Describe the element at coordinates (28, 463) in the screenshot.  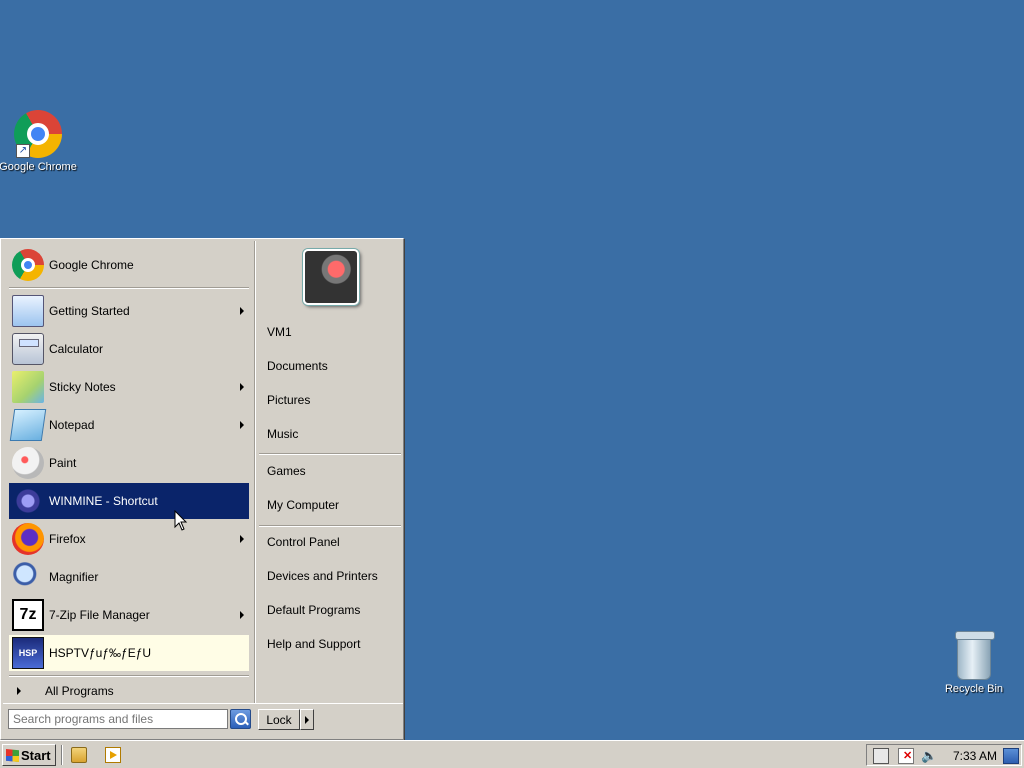
I see `paint-icon` at that location.